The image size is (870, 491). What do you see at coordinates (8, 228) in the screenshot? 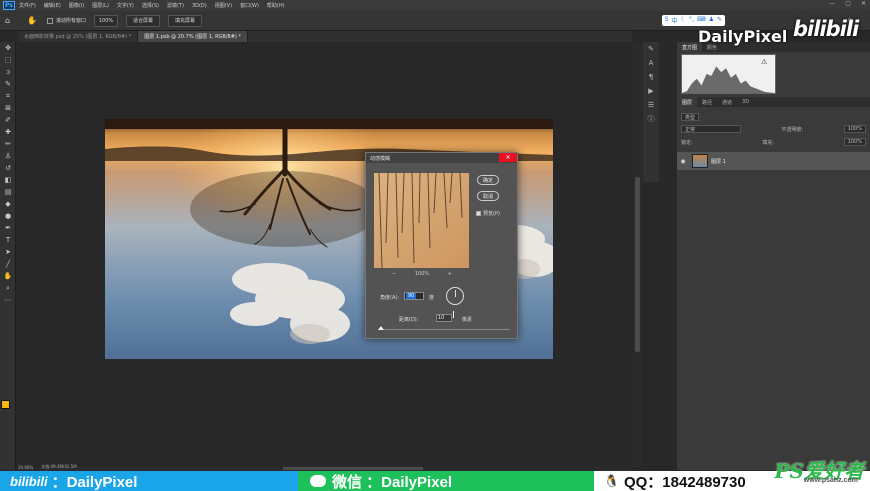
I see `pen-tool-icon: ✒` at bounding box center [8, 228].